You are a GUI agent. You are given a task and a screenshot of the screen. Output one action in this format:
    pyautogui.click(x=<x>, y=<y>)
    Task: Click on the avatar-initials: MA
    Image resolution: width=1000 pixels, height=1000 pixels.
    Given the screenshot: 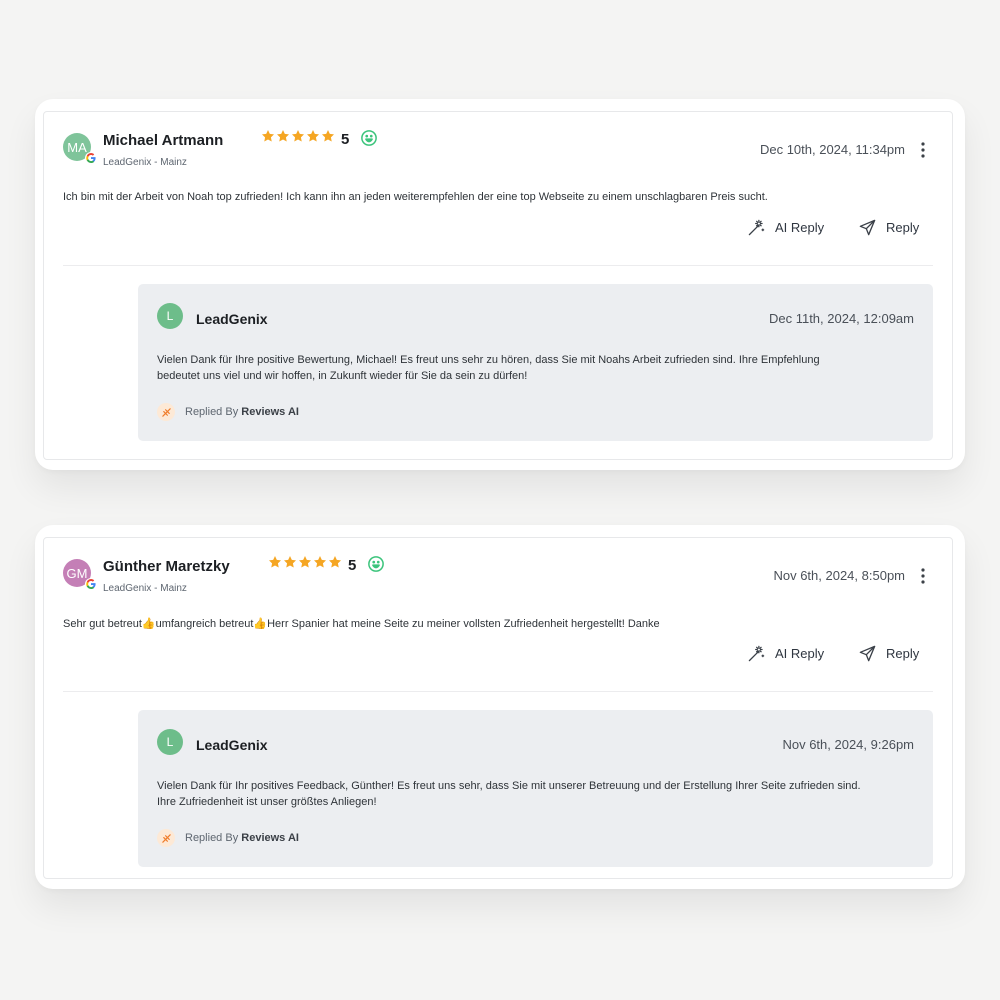 What is the action you would take?
    pyautogui.click(x=77, y=147)
    